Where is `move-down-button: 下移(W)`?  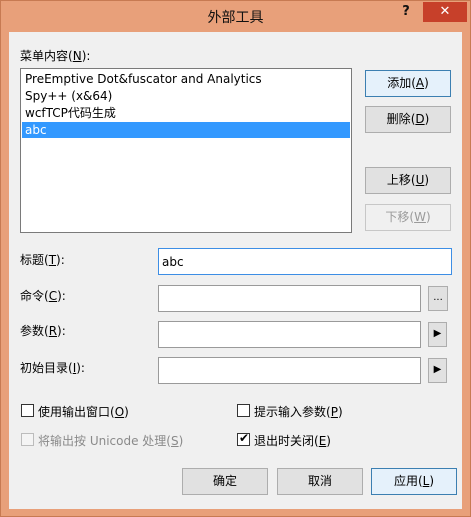 move-down-button: 下移(W) is located at coordinates (408, 217).